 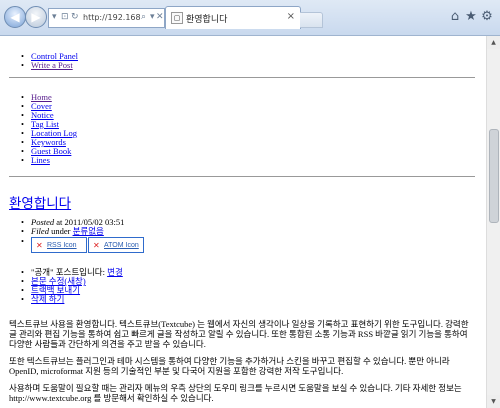 What do you see at coordinates (494, 176) in the screenshot?
I see `scrollbar-thumb` at bounding box center [494, 176].